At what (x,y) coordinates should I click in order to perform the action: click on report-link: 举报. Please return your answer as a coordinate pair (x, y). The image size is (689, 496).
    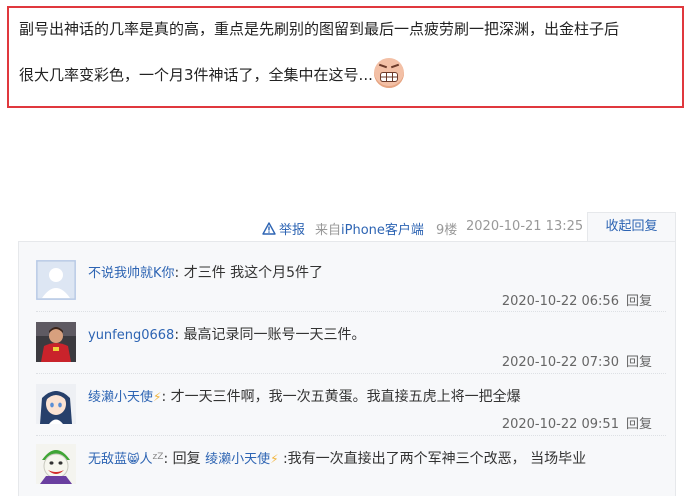
    Looking at the image, I should click on (283, 228).